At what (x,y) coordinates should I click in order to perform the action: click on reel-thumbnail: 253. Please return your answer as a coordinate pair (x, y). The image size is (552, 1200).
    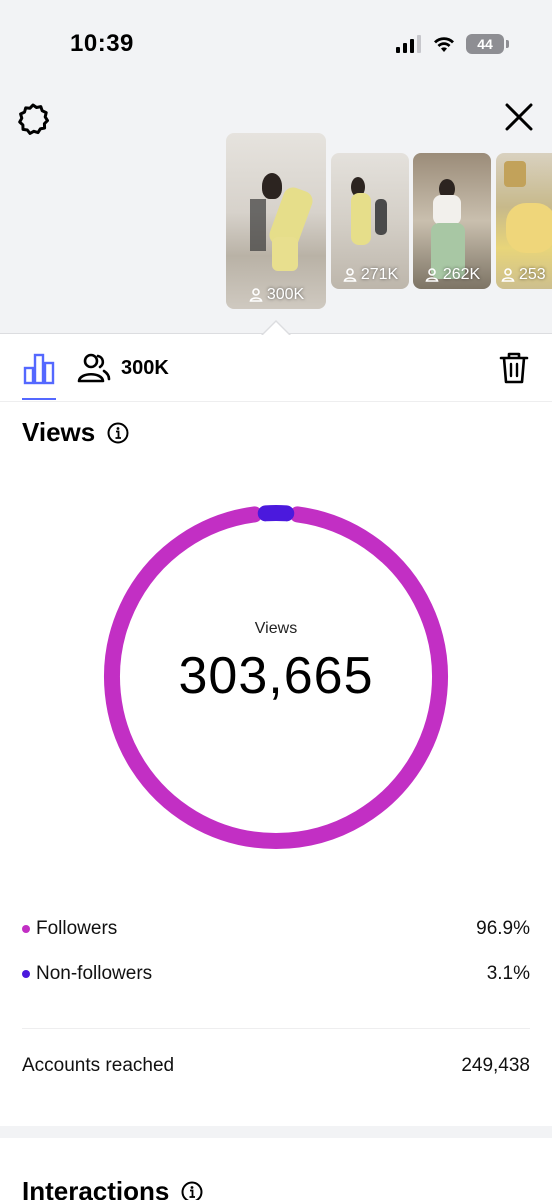
    Looking at the image, I should click on (524, 221).